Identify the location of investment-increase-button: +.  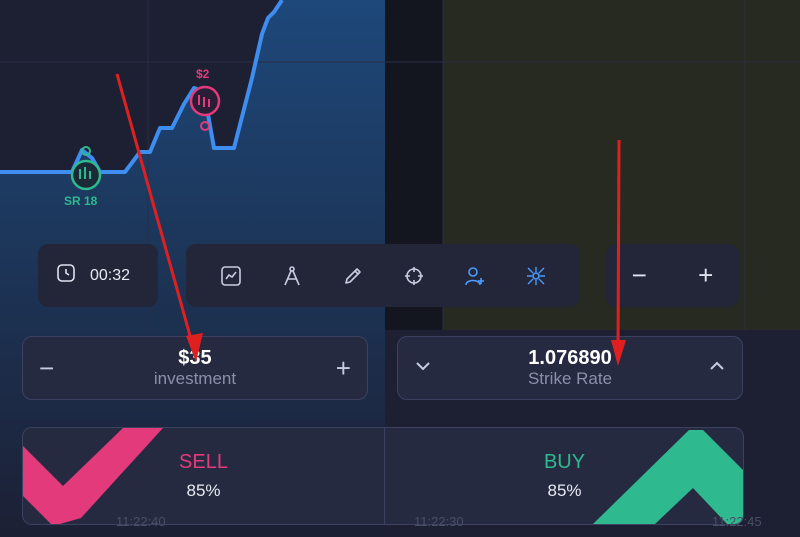
(343, 368).